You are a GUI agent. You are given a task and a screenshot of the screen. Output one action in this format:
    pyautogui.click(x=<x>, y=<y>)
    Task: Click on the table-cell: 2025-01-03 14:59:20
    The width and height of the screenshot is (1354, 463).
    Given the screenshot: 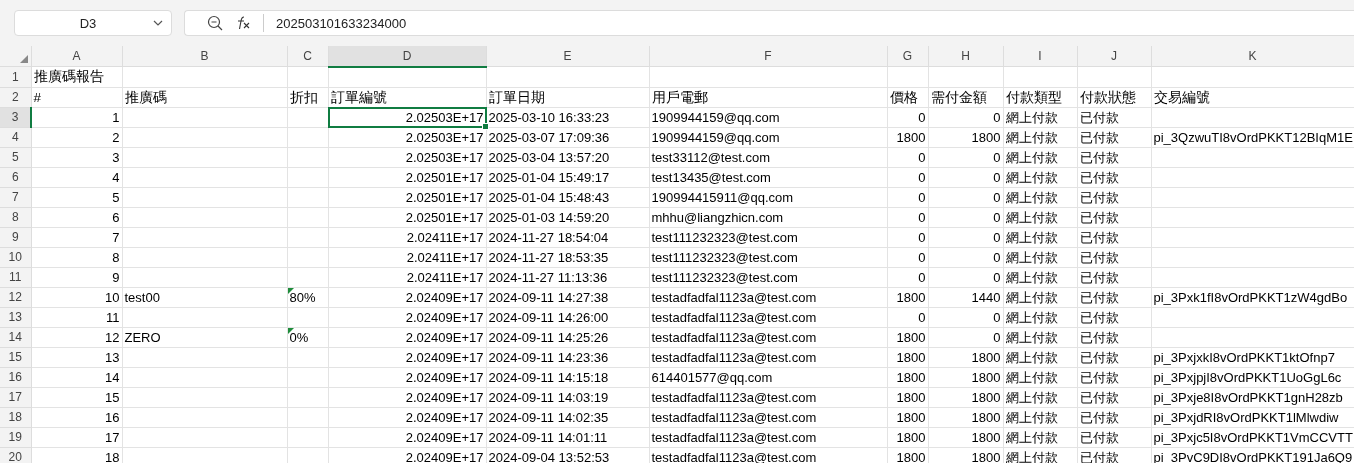 What is the action you would take?
    pyautogui.click(x=549, y=217)
    